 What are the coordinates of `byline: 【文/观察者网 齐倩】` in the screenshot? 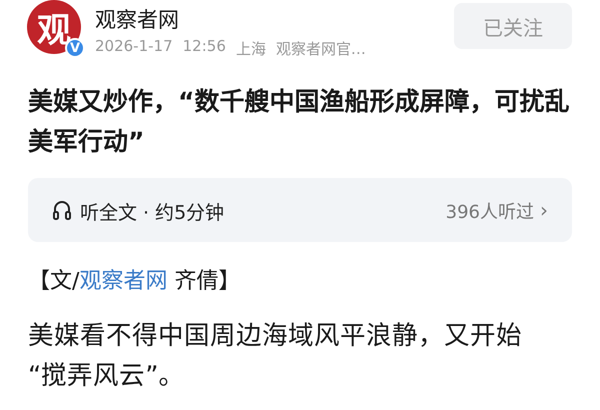 It's located at (135, 281).